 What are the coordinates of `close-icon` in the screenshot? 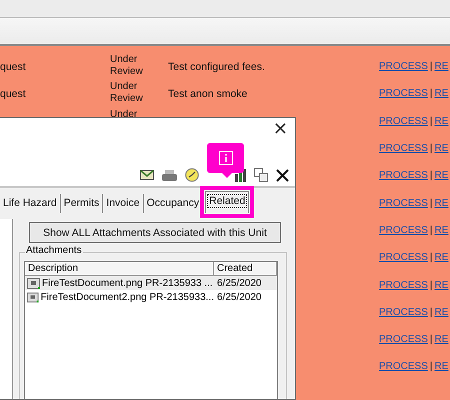 It's located at (282, 175).